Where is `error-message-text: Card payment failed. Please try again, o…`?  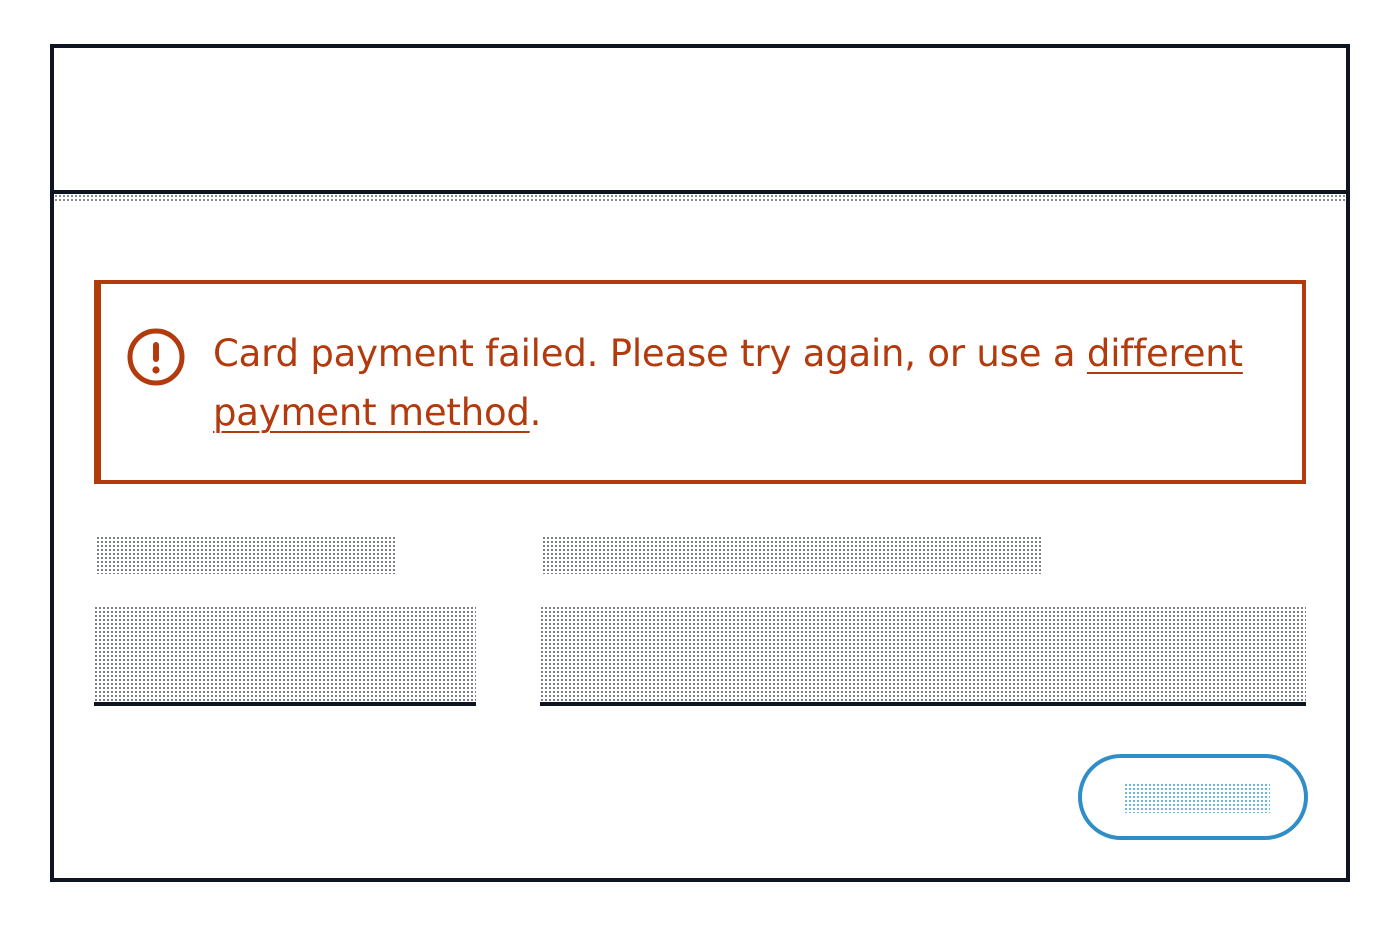
error-message-text: Card payment failed. Please try again, o… is located at coordinates (650, 353).